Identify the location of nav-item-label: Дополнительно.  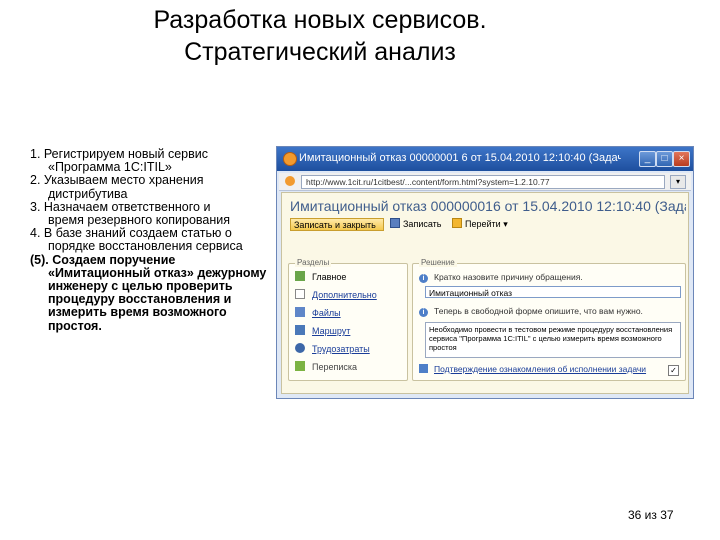
(344, 295).